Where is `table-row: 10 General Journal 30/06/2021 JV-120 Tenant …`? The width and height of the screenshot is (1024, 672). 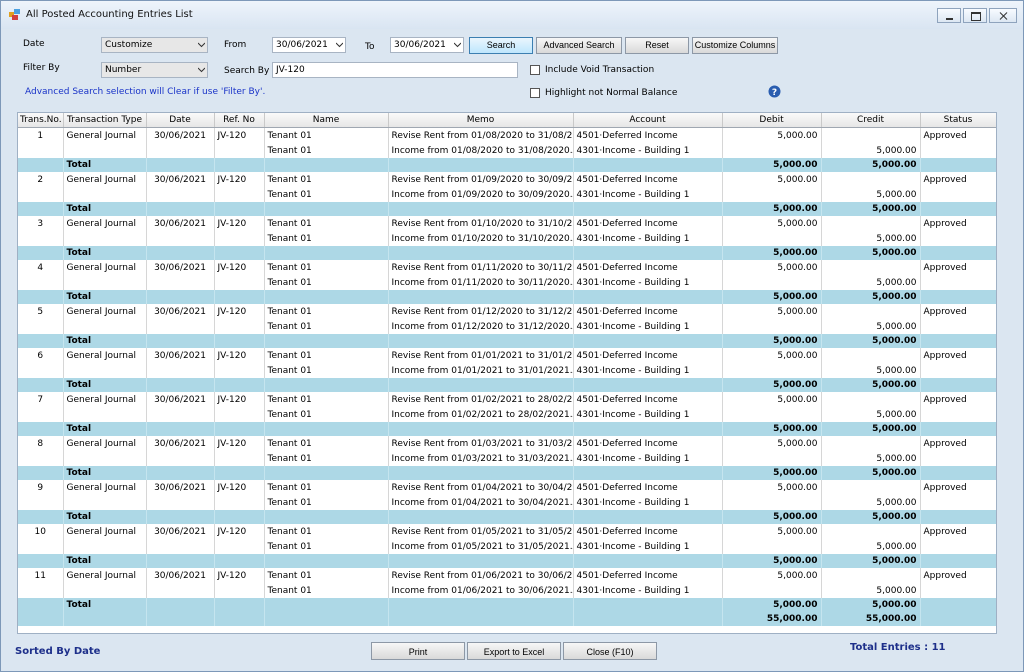
table-row: 10 General Journal 30/06/2021 JV-120 Tenant … is located at coordinates (507, 531).